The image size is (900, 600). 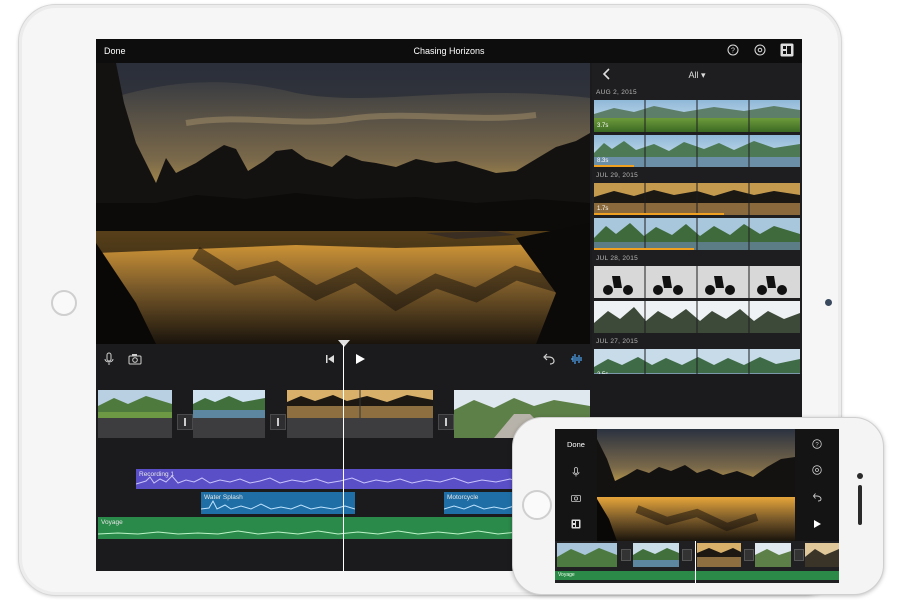 What do you see at coordinates (617, 175) in the screenshot?
I see `date-header: JUL 29, 2015` at bounding box center [617, 175].